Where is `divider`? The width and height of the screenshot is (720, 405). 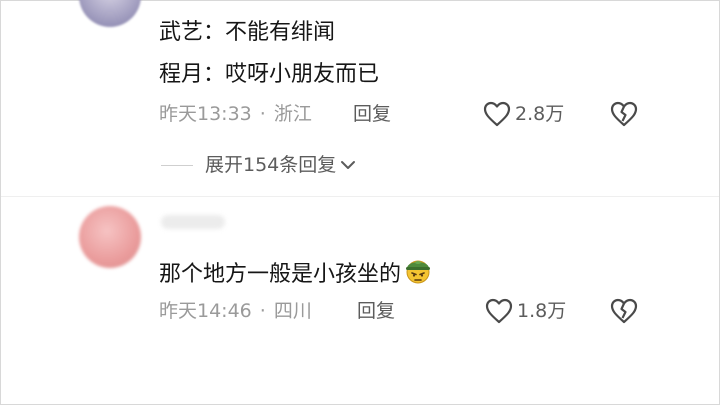
divider is located at coordinates (360, 196).